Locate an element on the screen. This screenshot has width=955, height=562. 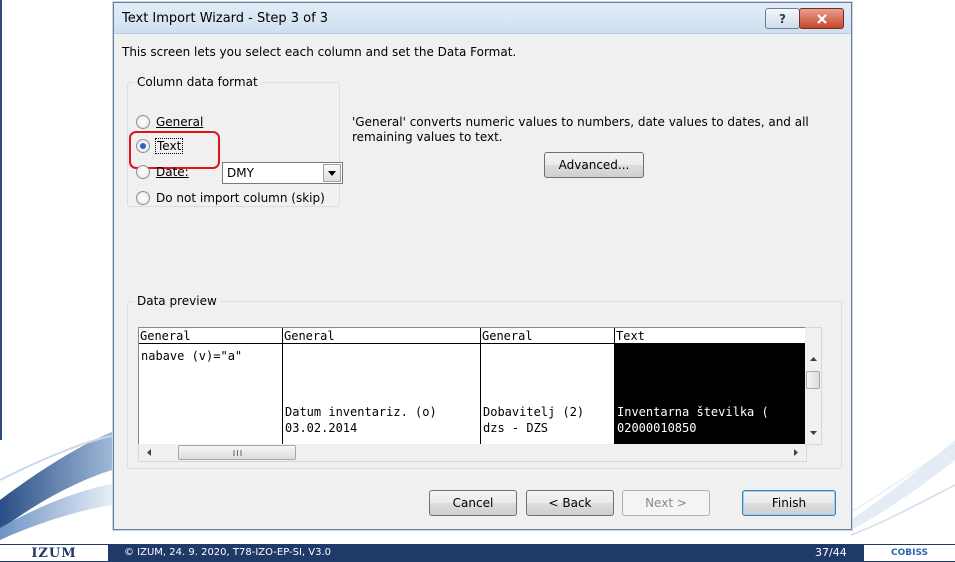
scroll-down-arrow is located at coordinates (813, 433).